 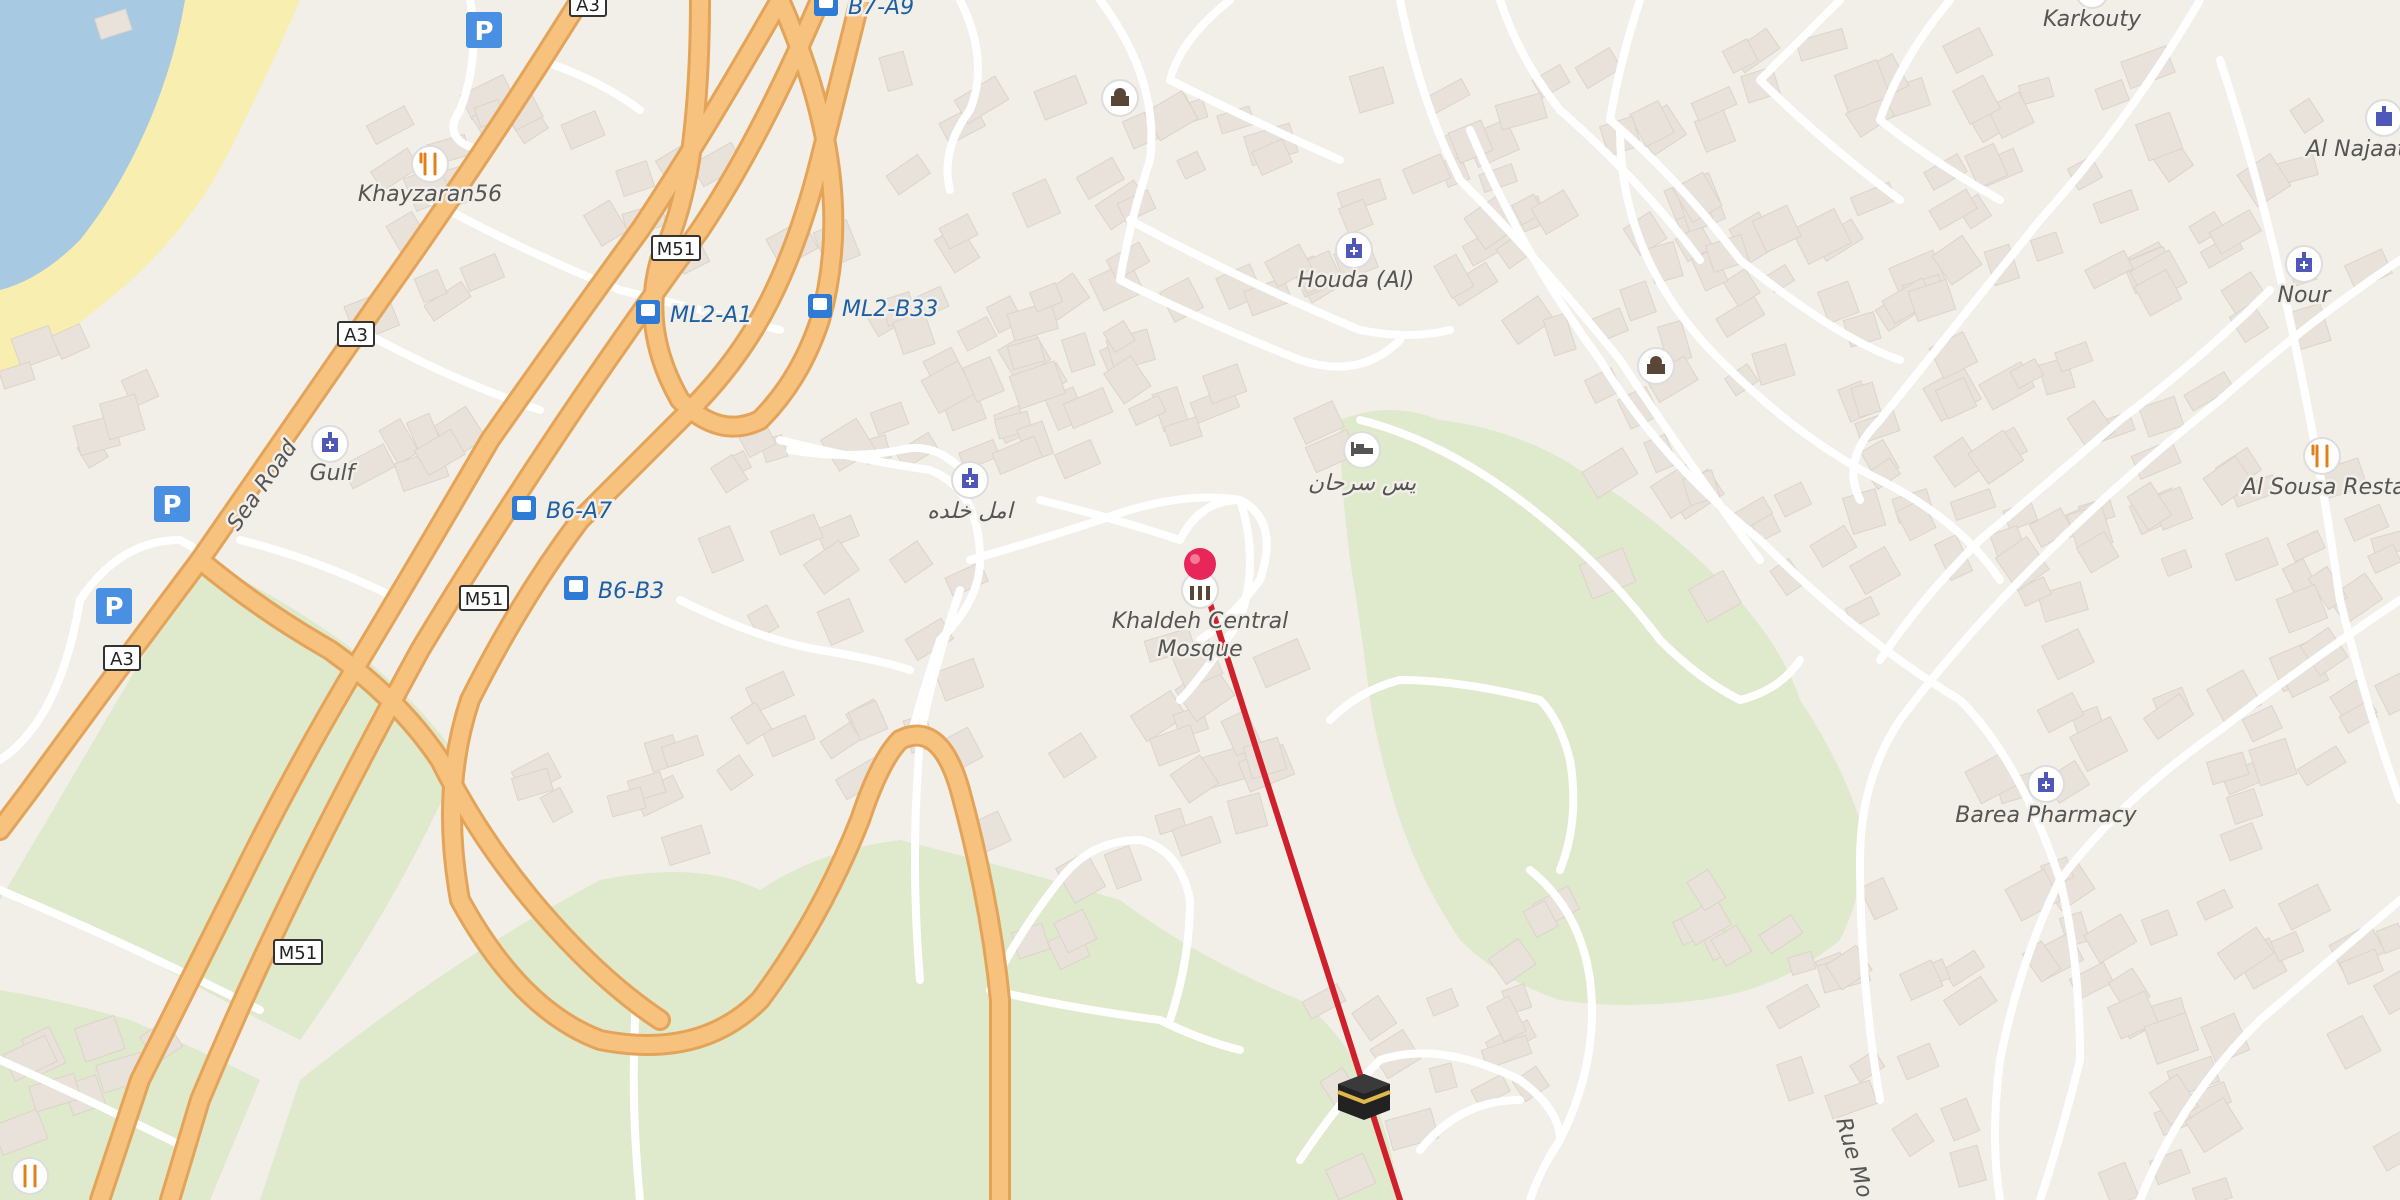 I want to click on svg-text: Nour, so click(x=2305, y=295).